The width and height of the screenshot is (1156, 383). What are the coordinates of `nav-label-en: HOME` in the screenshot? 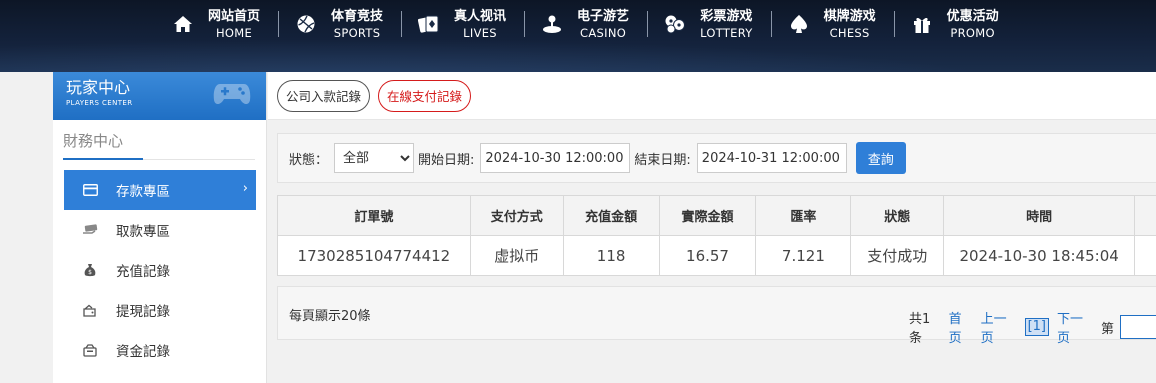 It's located at (234, 32).